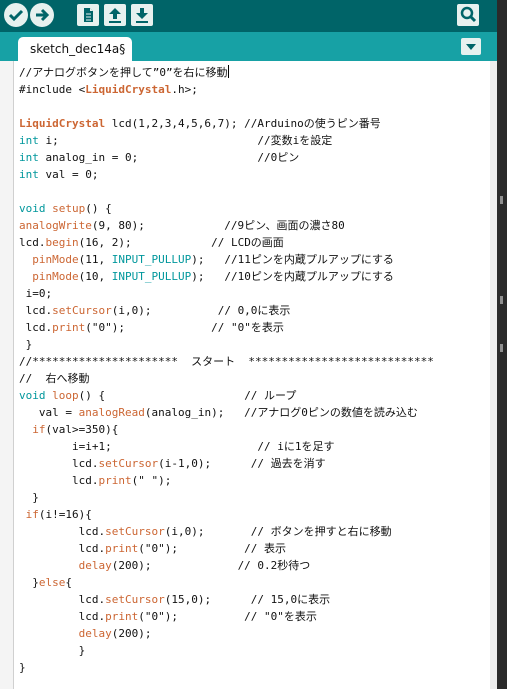 The width and height of the screenshot is (507, 689). I want to click on open-button, so click(115, 15).